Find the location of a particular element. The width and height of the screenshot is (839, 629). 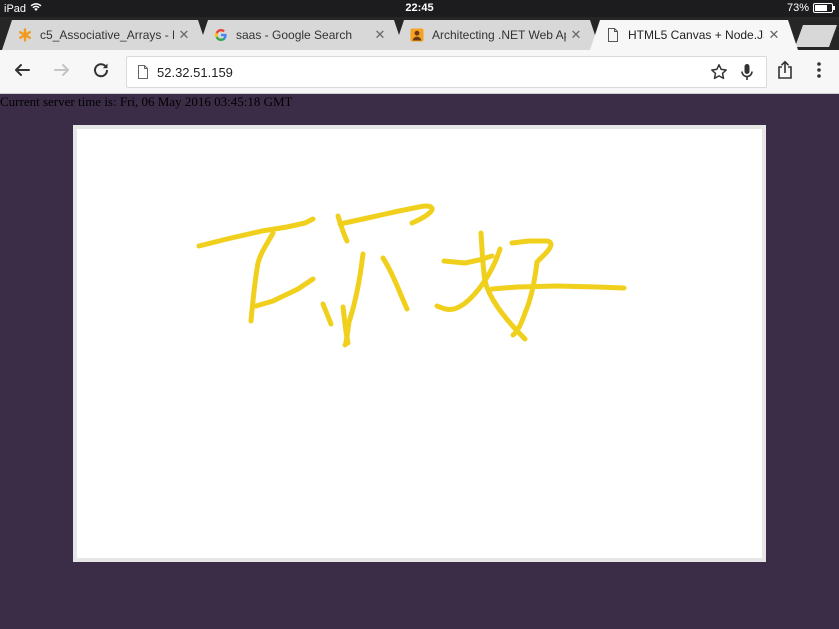

status-bar: iPad 22:45 73% is located at coordinates (419, 8).